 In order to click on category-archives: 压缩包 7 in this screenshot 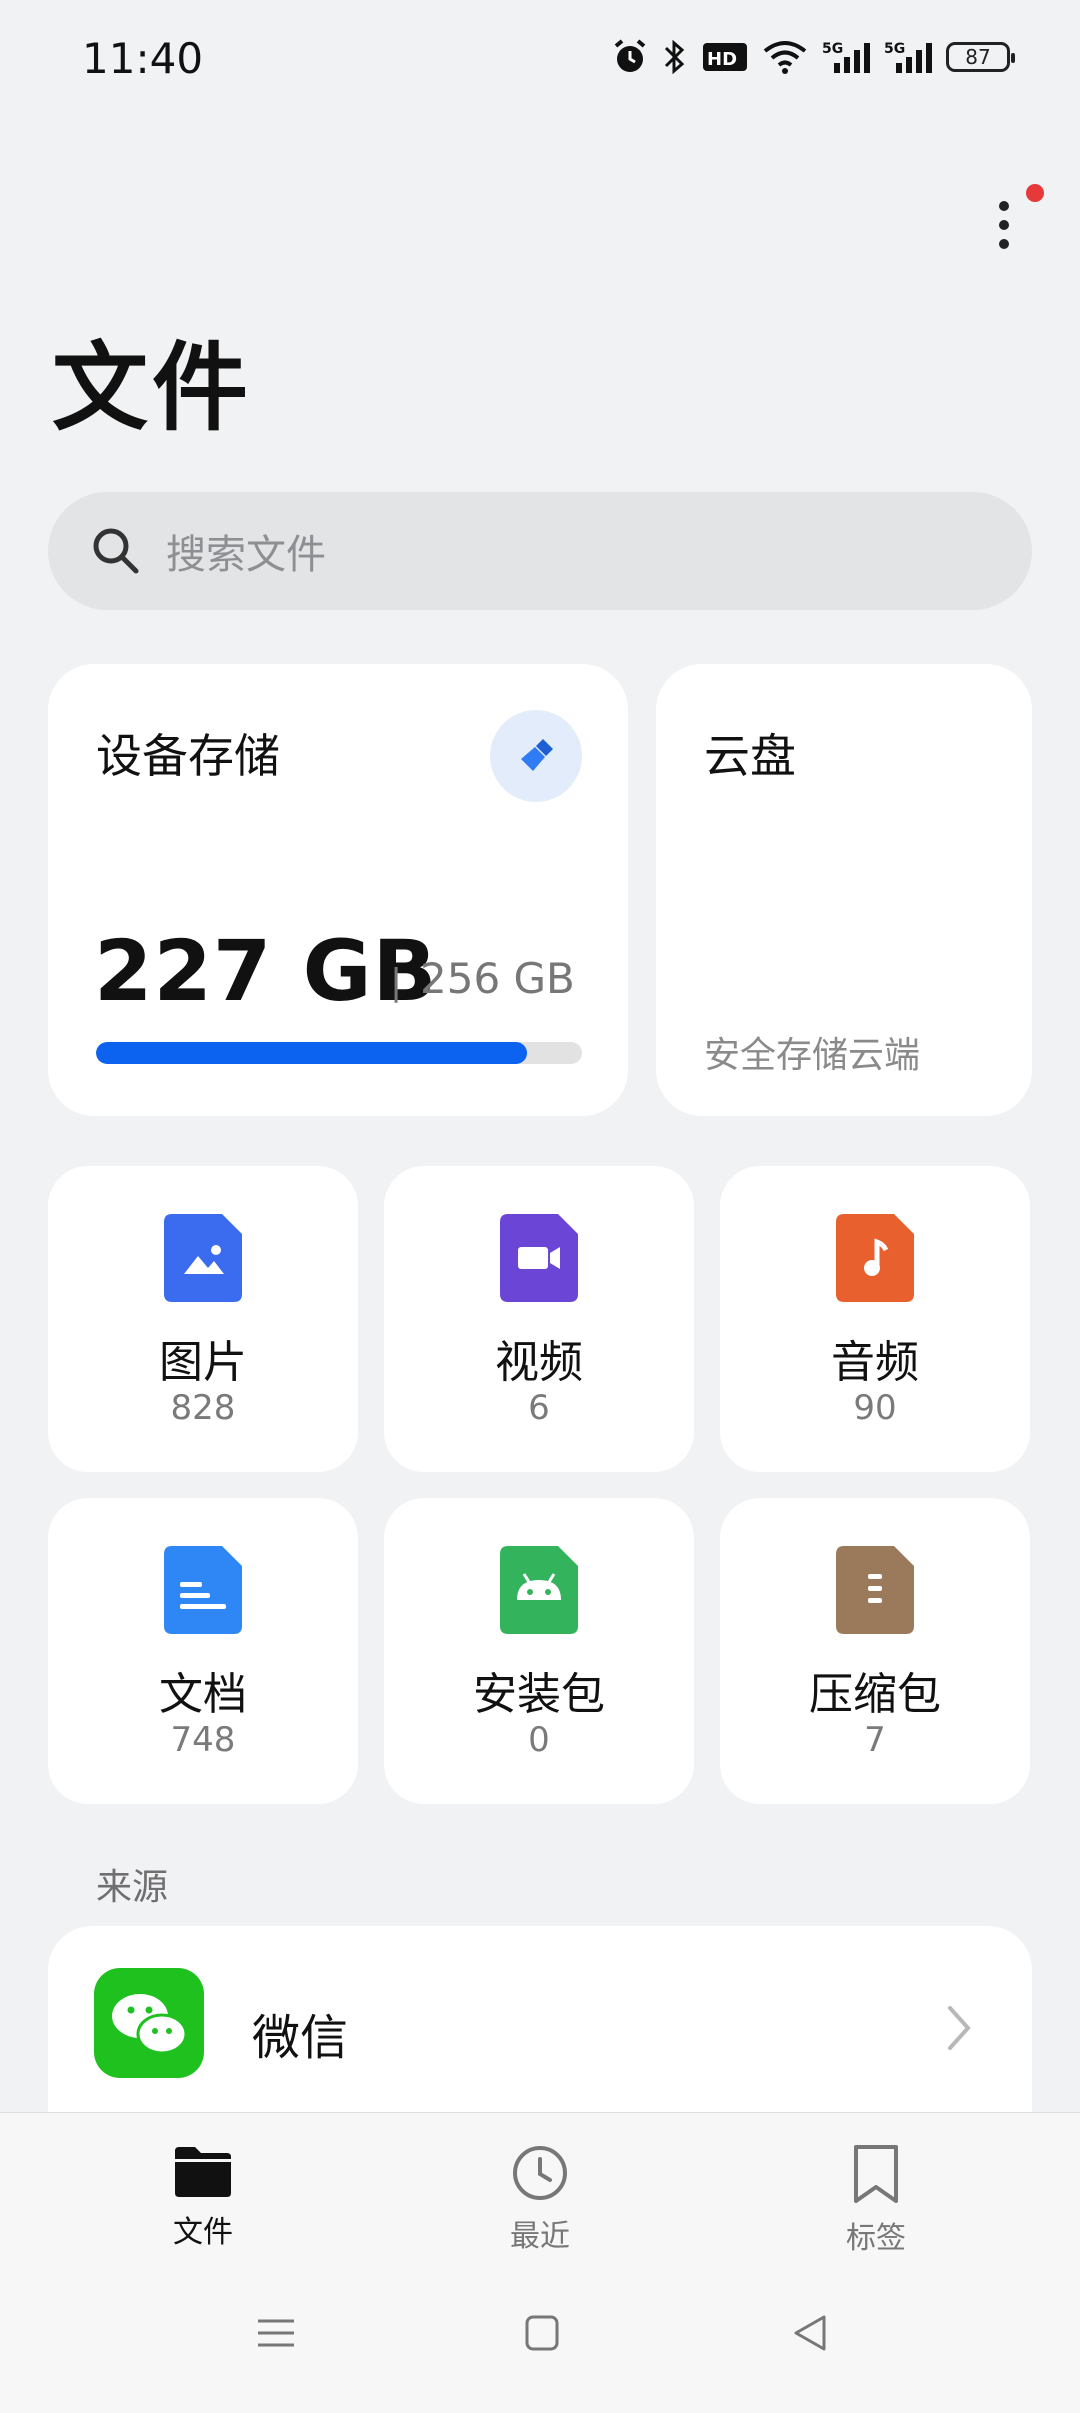, I will do `click(875, 1651)`.